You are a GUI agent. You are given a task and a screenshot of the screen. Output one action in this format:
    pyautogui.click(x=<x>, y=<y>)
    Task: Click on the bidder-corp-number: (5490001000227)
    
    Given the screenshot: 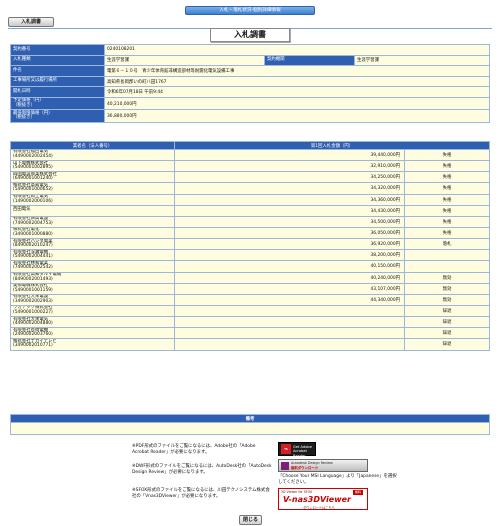 What is the action you would take?
    pyautogui.click(x=33, y=313)
    